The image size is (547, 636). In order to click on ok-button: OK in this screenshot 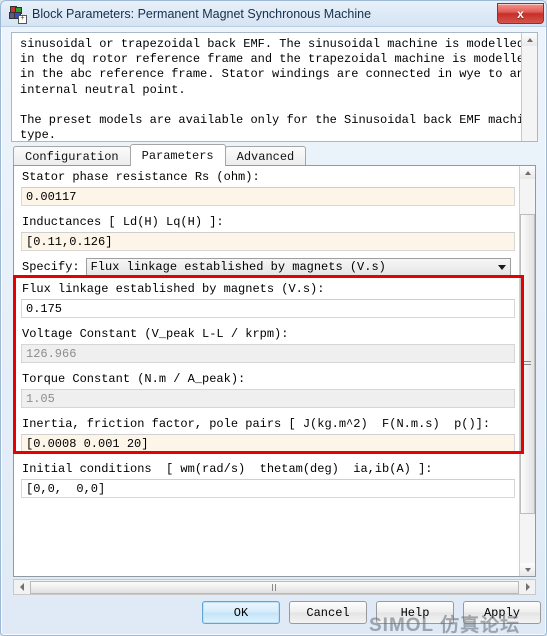, I will do `click(241, 612)`.